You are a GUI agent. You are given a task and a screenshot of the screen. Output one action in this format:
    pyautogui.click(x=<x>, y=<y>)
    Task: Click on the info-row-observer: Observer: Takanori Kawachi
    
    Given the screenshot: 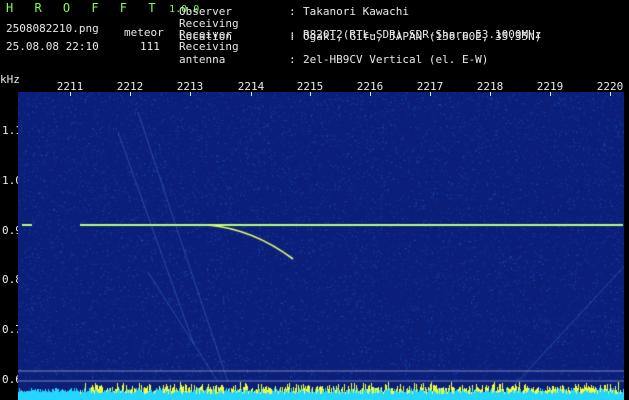 What is the action you would take?
    pyautogui.click(x=404, y=11)
    